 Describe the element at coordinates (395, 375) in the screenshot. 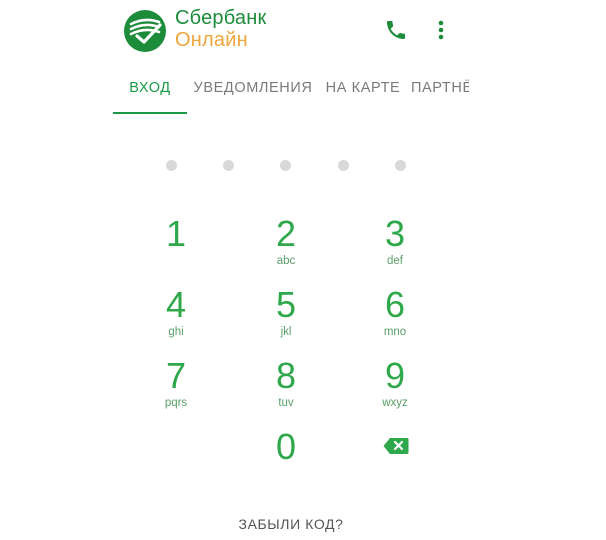

I see `key-digit: 9` at that location.